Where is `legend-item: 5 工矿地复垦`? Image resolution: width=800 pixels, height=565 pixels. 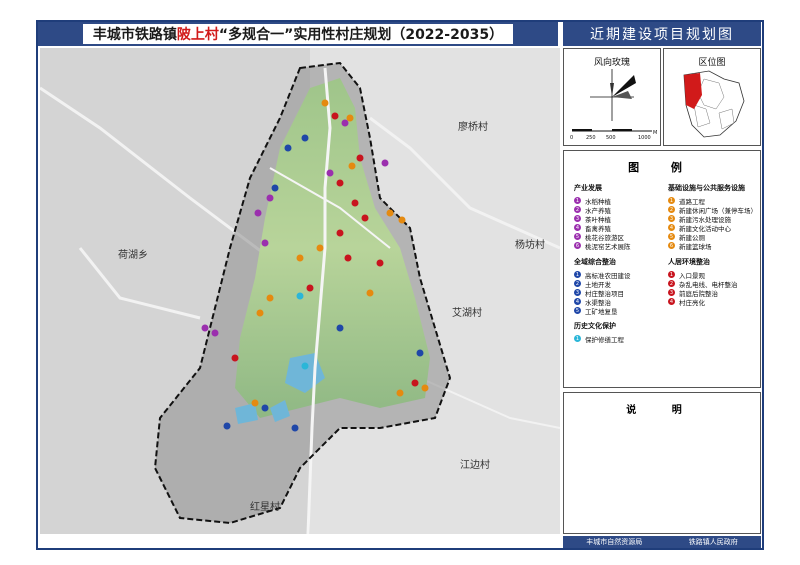 legend-item: 5 工矿地复垦 is located at coordinates (602, 311).